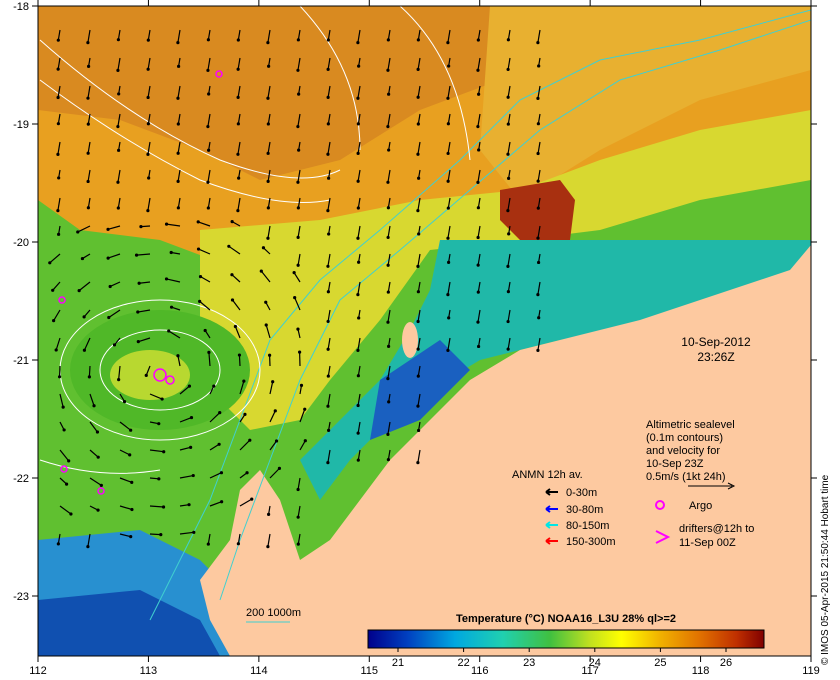 The height and width of the screenshot is (680, 840). I want to click on colorbar-tick-label: 23, so click(529, 663).